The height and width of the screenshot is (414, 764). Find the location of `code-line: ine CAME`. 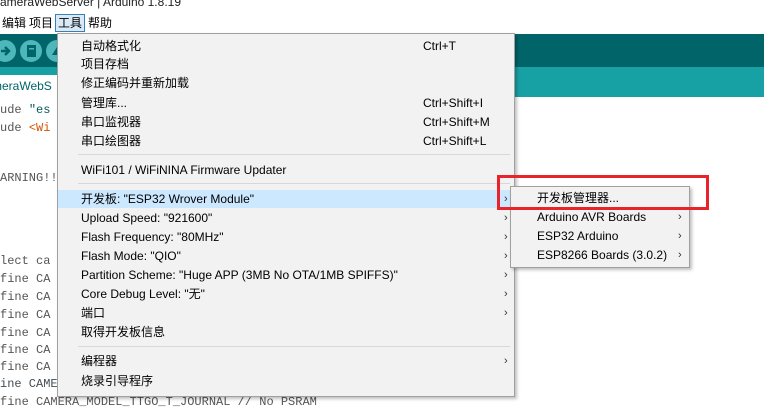

code-line: ine CAME is located at coordinates (29, 384).